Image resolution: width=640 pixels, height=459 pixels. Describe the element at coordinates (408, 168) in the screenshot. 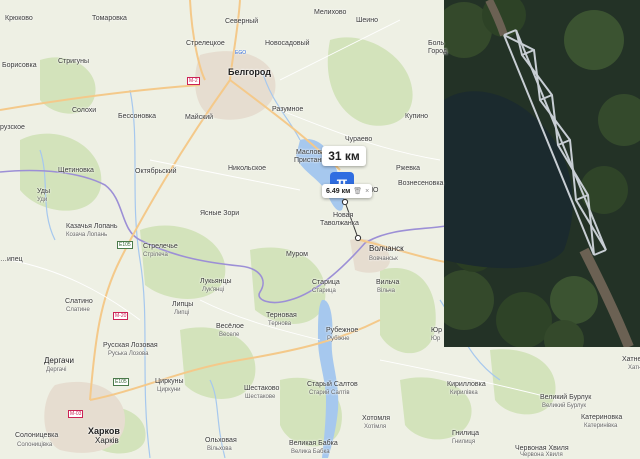

I see `place-label: Ржевка` at that location.